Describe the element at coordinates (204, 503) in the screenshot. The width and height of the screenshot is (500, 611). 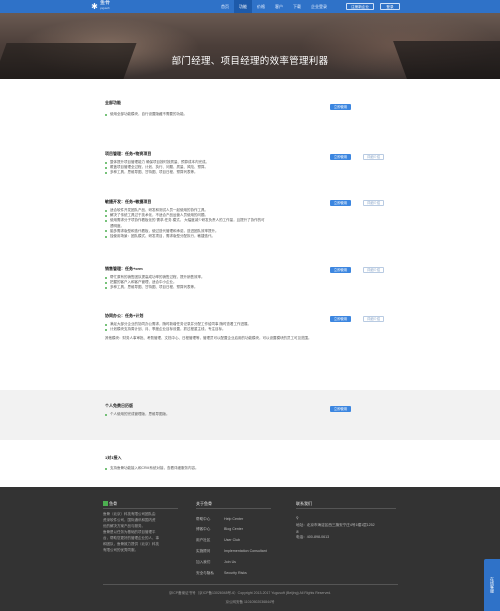
I see `footer-links-title: 关于鱼骨` at that location.